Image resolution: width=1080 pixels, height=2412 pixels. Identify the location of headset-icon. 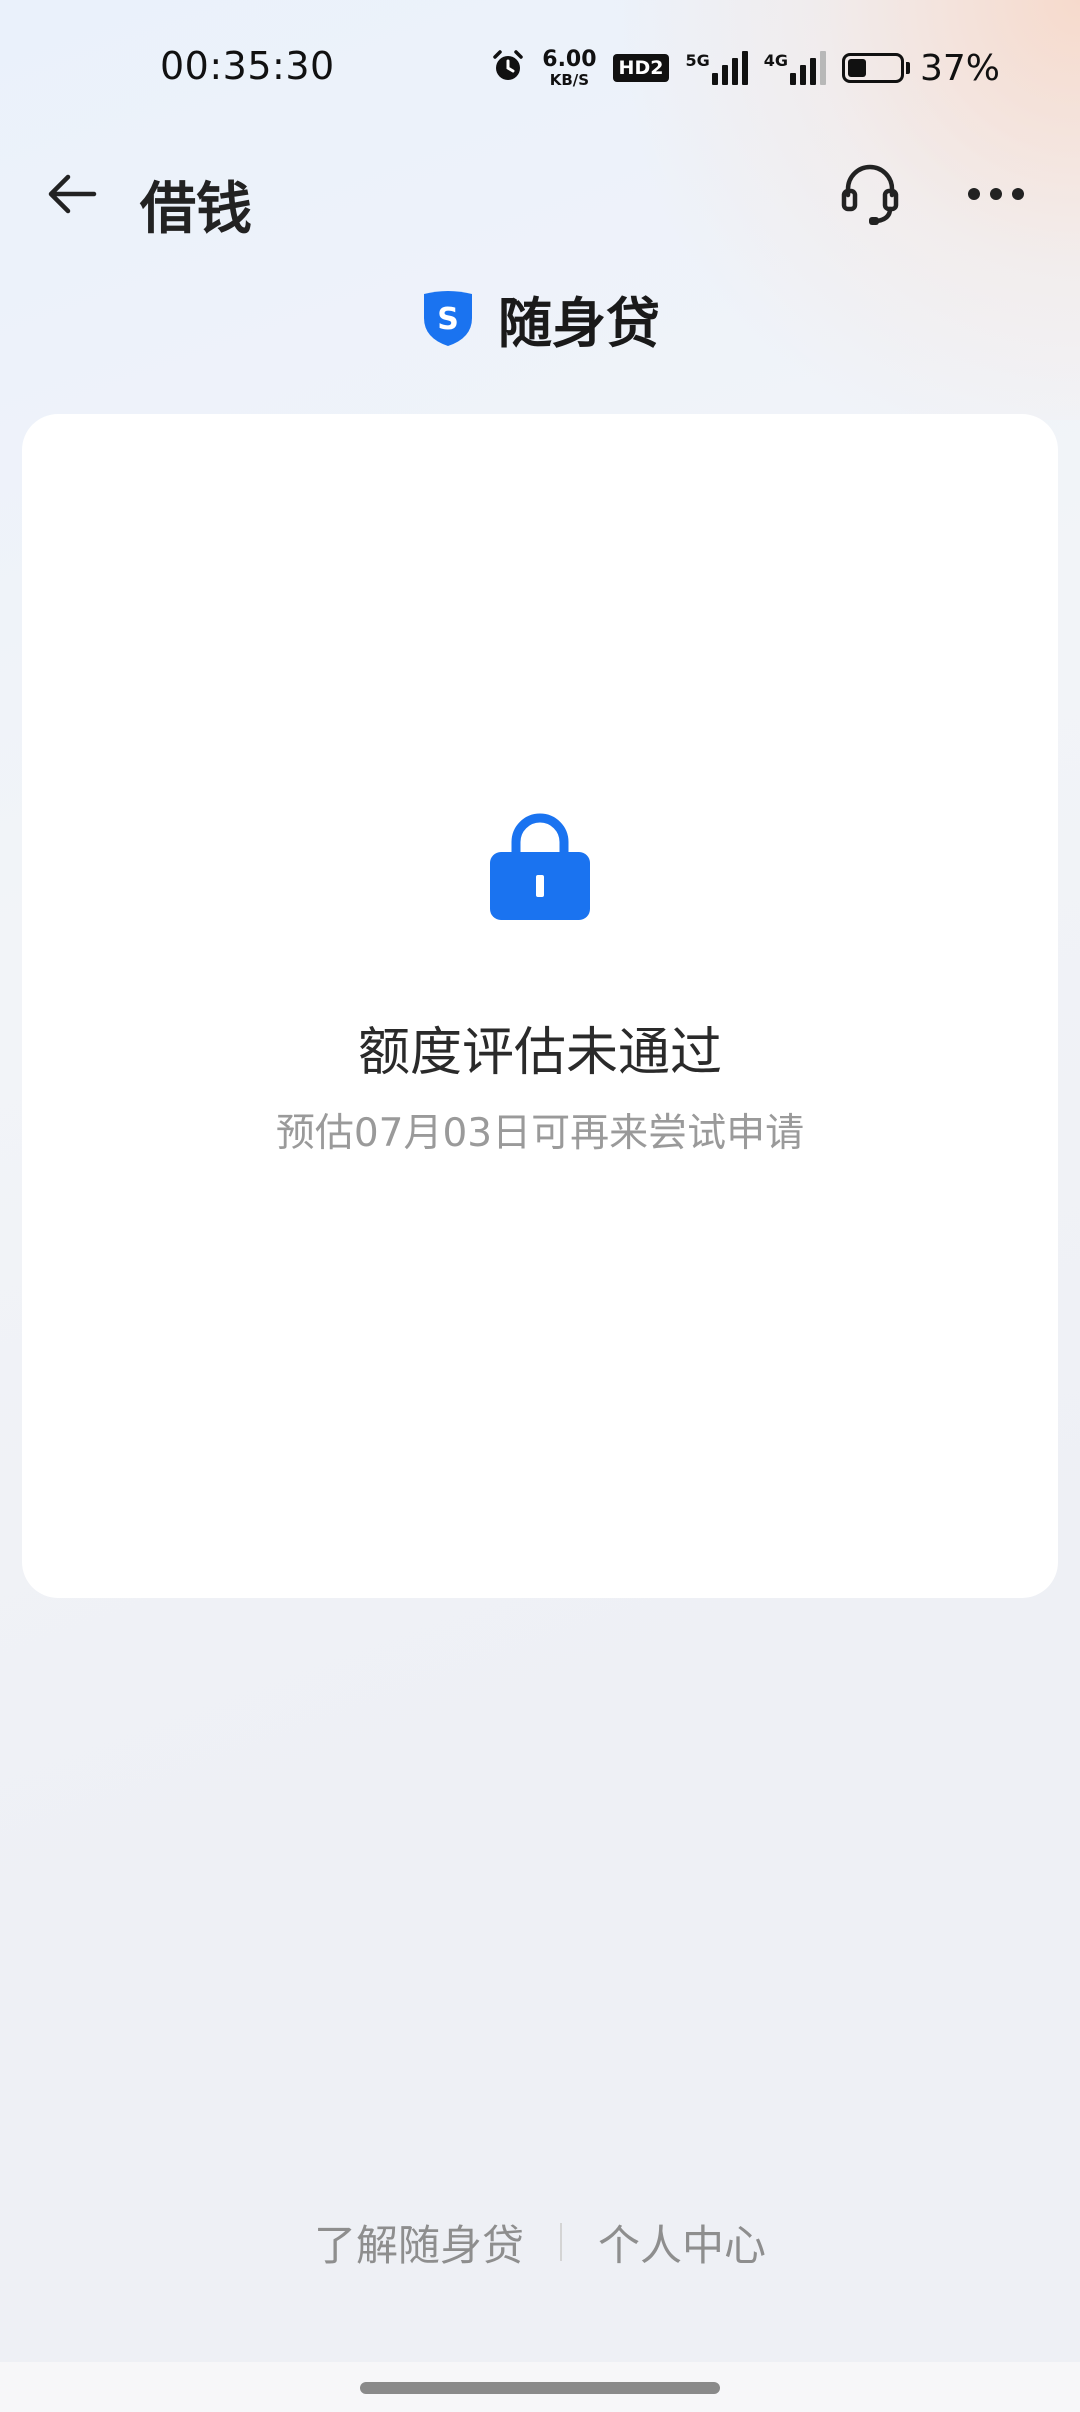
(870, 194).